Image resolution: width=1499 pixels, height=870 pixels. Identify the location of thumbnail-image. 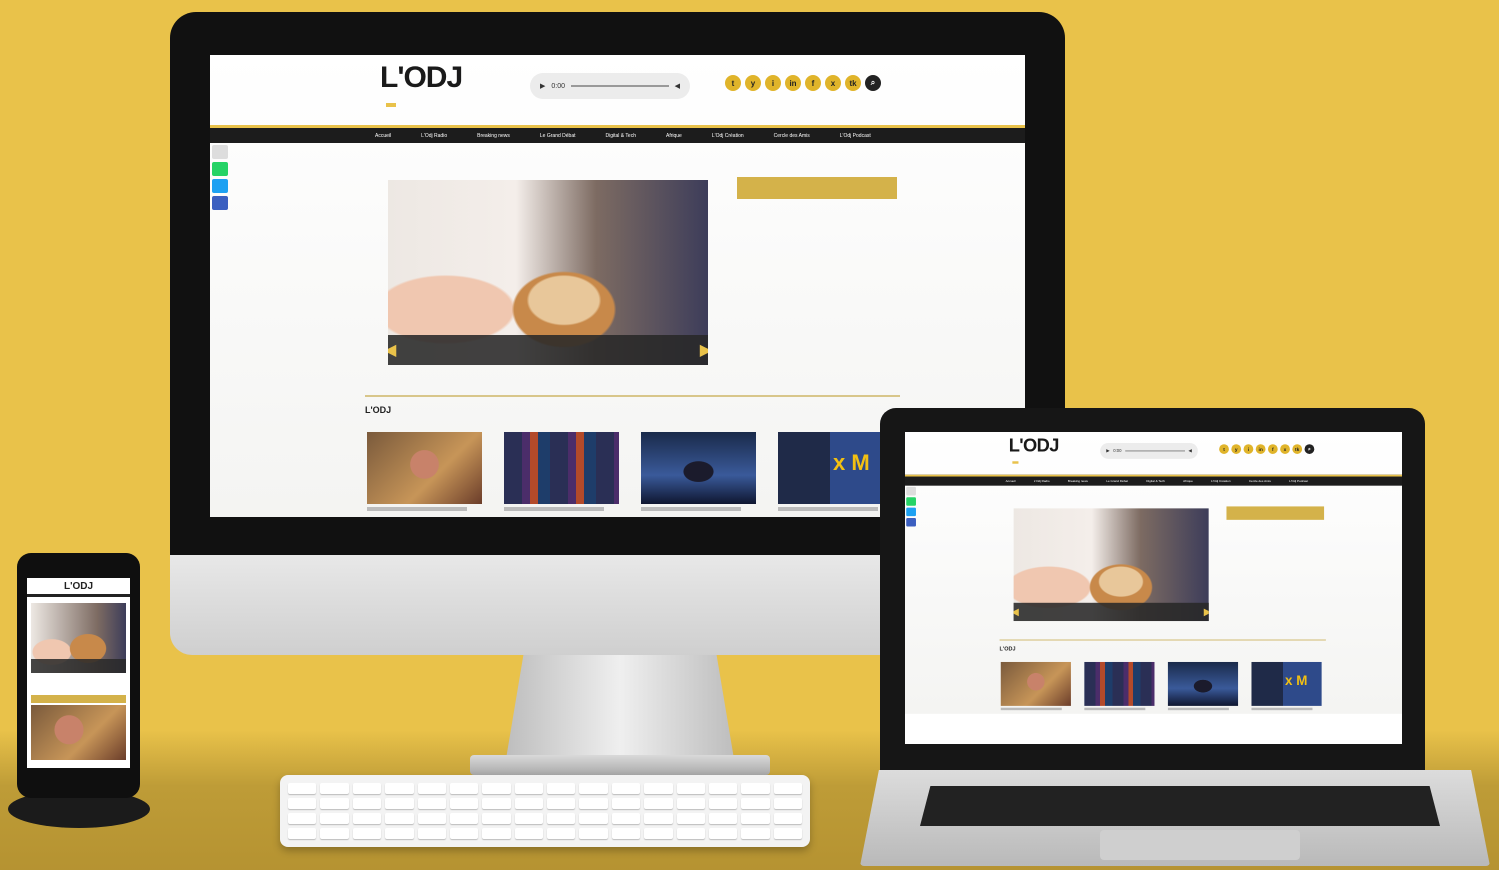
(1203, 683).